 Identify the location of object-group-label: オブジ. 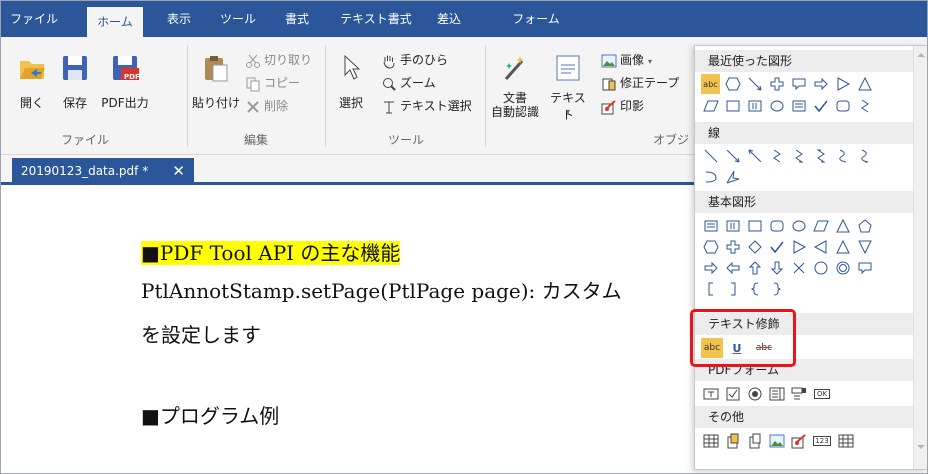
(670, 140).